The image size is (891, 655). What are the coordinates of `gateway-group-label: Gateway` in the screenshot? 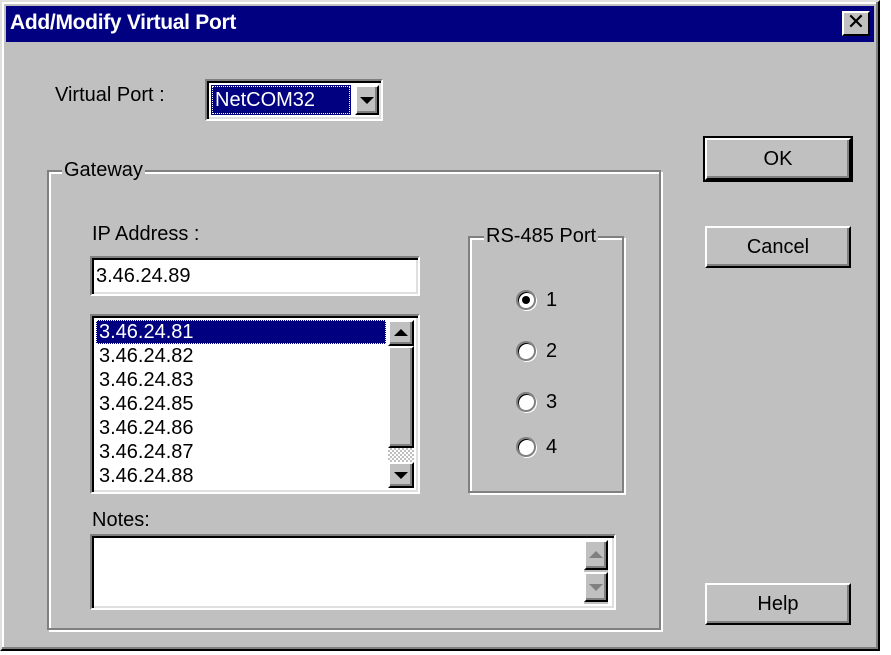 It's located at (103, 170).